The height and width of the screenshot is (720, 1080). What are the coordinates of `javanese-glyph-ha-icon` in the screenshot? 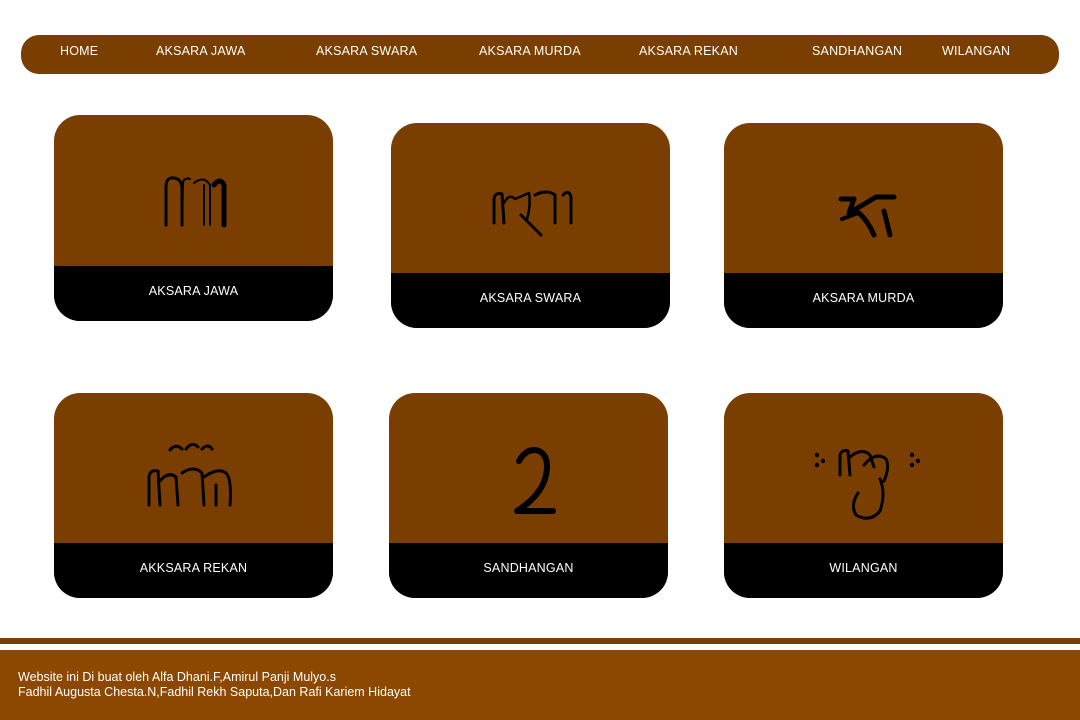 It's located at (195, 202).